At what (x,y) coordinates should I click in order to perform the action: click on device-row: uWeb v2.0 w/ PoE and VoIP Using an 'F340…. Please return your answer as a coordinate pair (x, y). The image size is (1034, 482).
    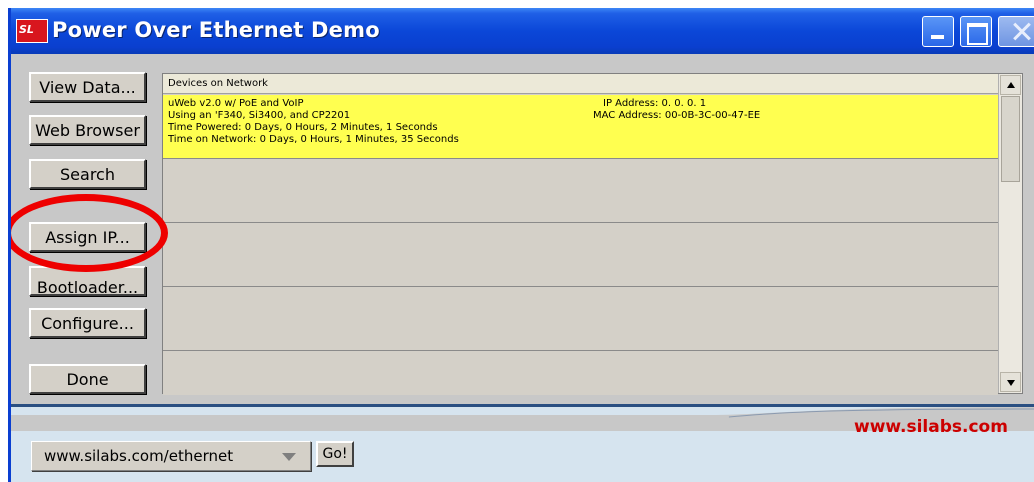
    Looking at the image, I should click on (580, 127).